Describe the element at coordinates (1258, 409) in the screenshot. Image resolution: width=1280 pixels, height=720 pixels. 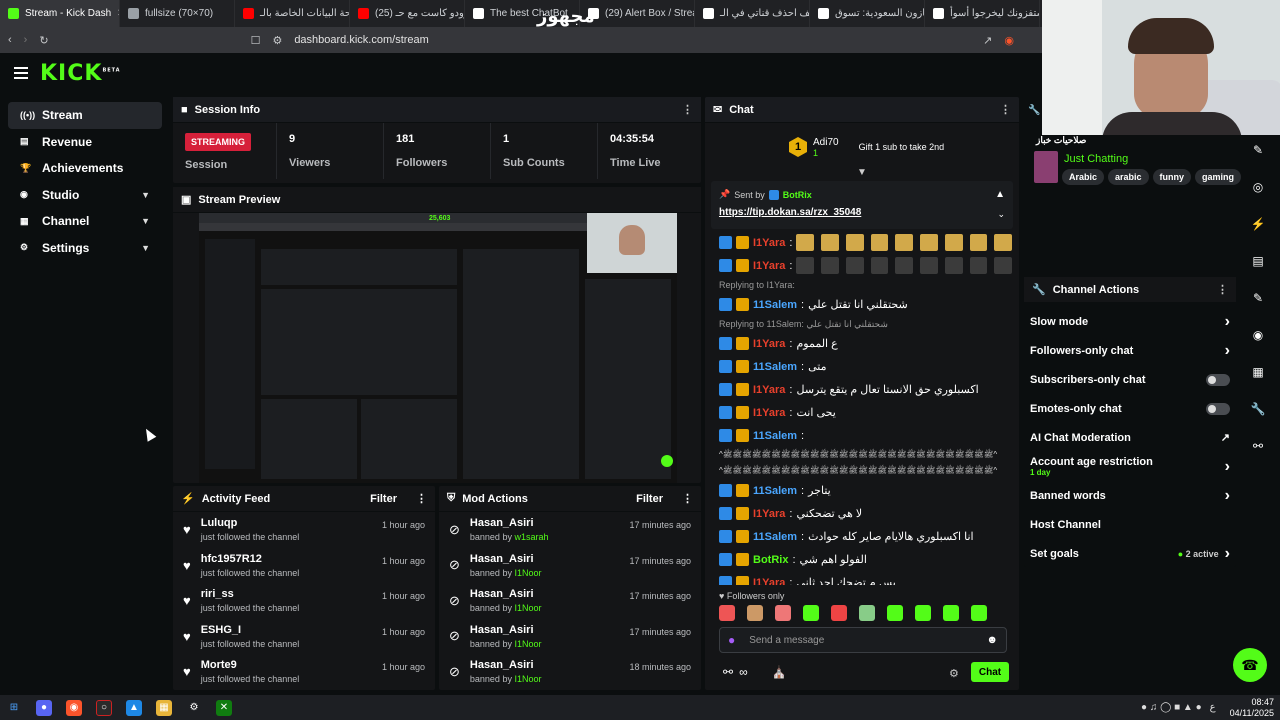
I see `tools-icon: 🔧` at that location.